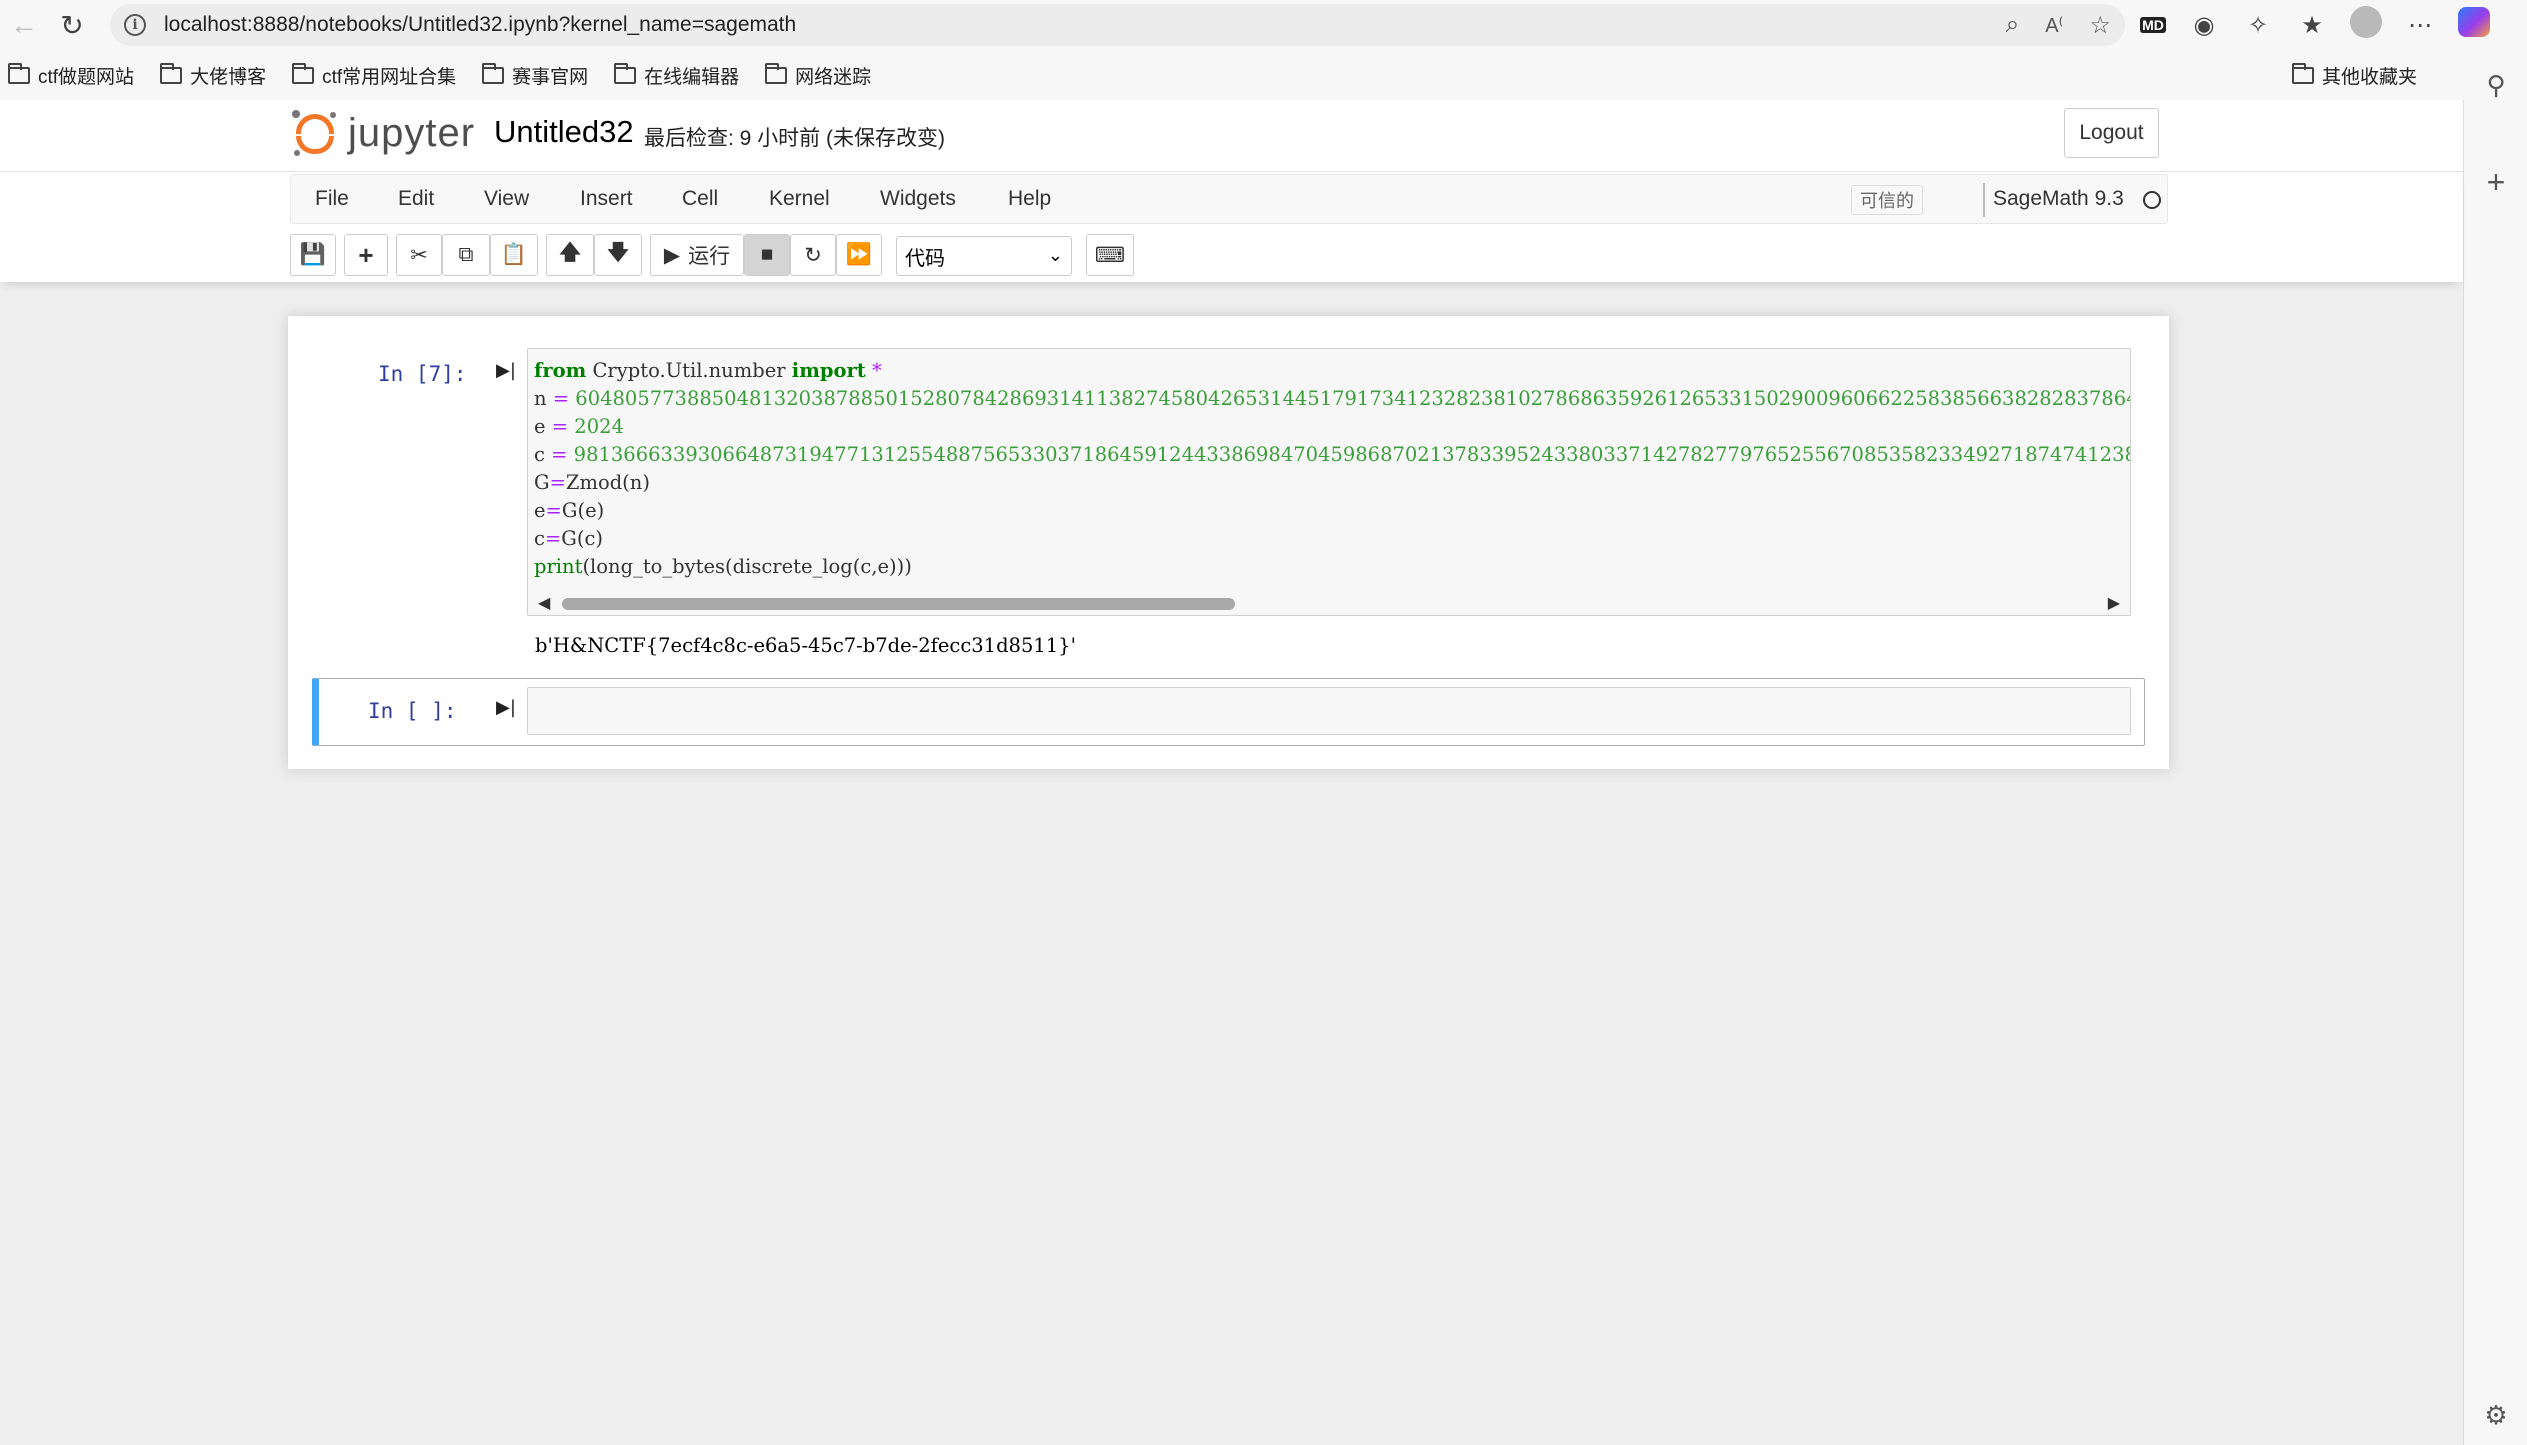  Describe the element at coordinates (700, 199) in the screenshot. I see `menu-cell: Cell` at that location.